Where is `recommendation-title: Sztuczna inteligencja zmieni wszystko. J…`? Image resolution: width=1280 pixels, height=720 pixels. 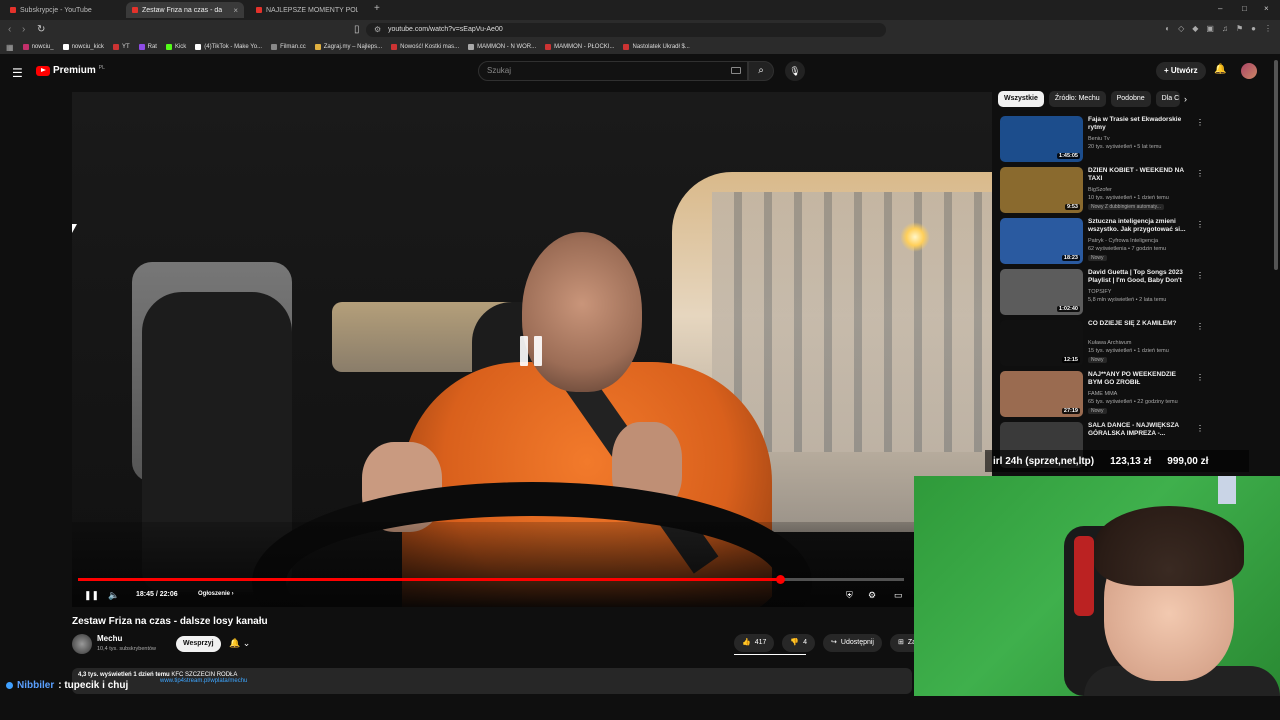
recommendation-title: Sztuczna inteligencja zmieni wszystko. J… is located at coordinates (1137, 226).